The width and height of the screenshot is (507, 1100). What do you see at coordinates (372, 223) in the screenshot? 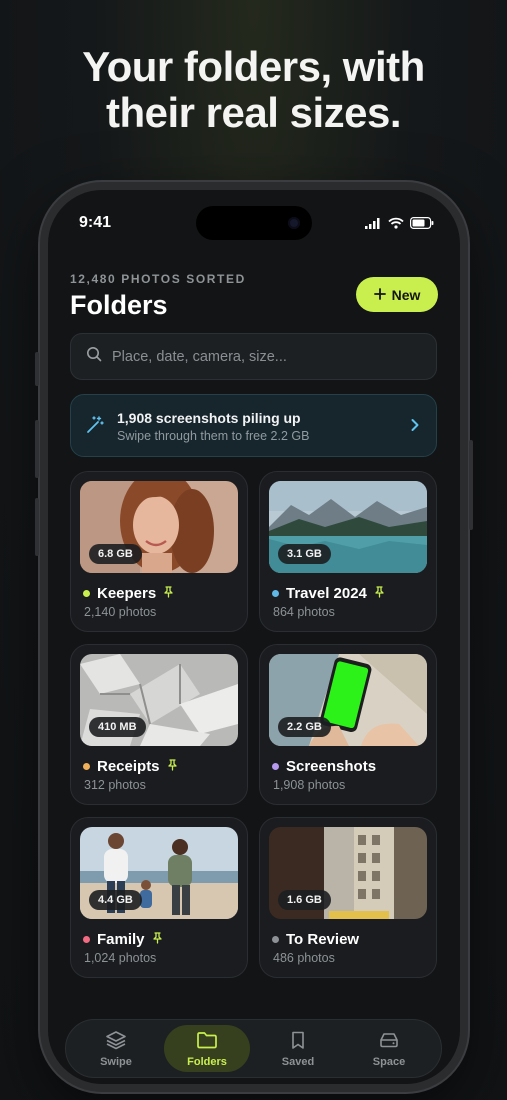
I see `signal-icon` at bounding box center [372, 223].